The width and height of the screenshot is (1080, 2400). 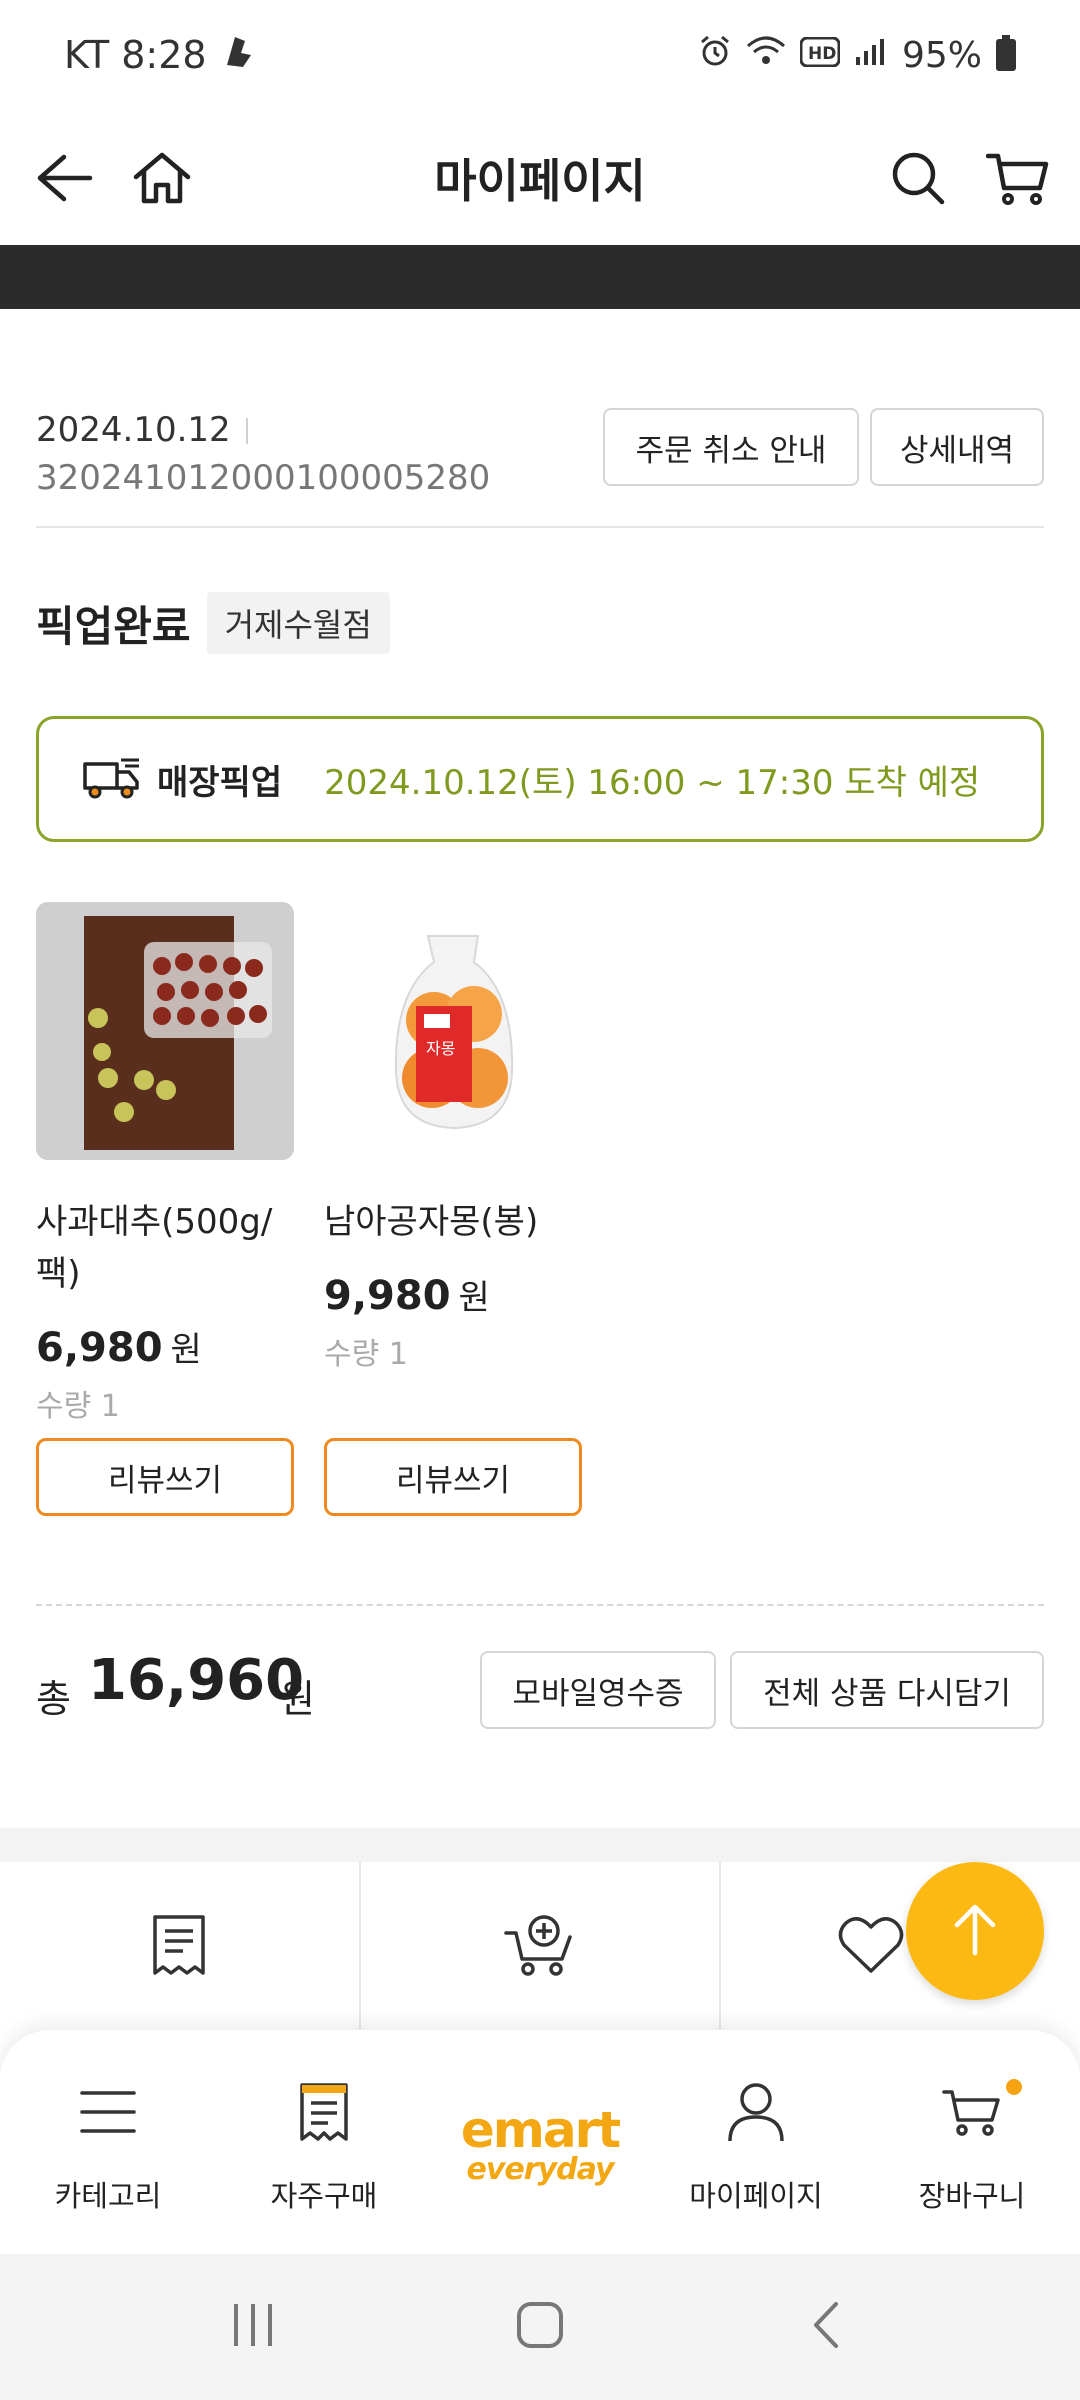 What do you see at coordinates (941, 55) in the screenshot?
I see `battery-text: 95%` at bounding box center [941, 55].